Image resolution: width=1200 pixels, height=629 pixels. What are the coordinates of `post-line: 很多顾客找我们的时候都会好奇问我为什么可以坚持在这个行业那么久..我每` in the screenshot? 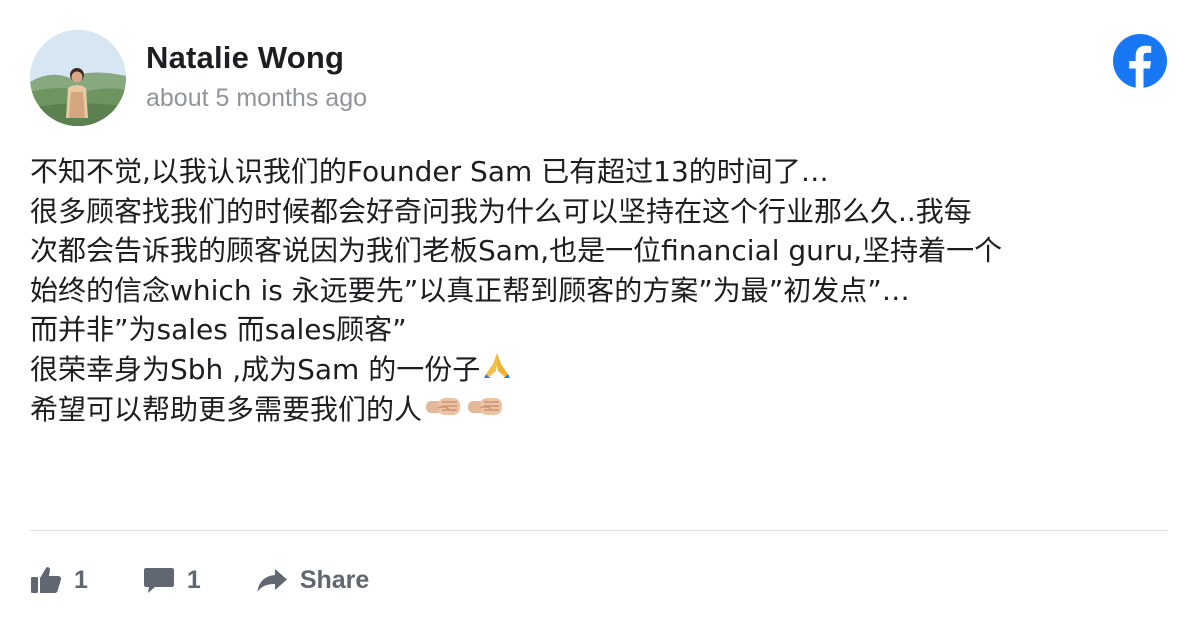 It's located at (602, 212).